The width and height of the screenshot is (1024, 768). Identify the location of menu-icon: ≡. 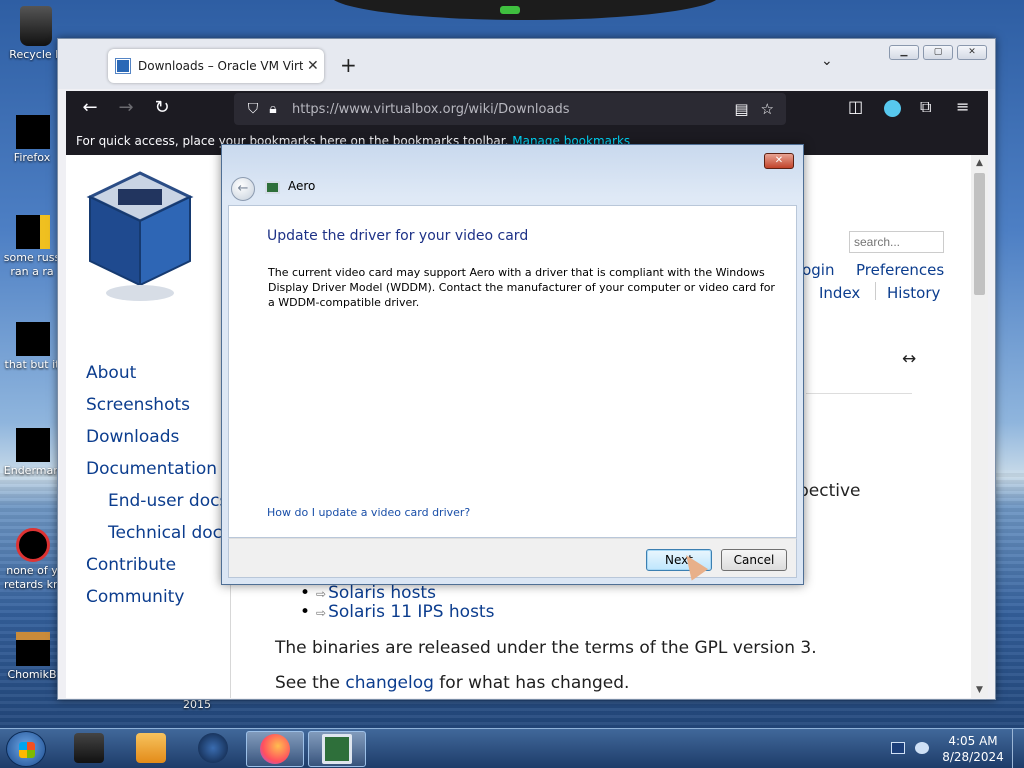
(962, 106).